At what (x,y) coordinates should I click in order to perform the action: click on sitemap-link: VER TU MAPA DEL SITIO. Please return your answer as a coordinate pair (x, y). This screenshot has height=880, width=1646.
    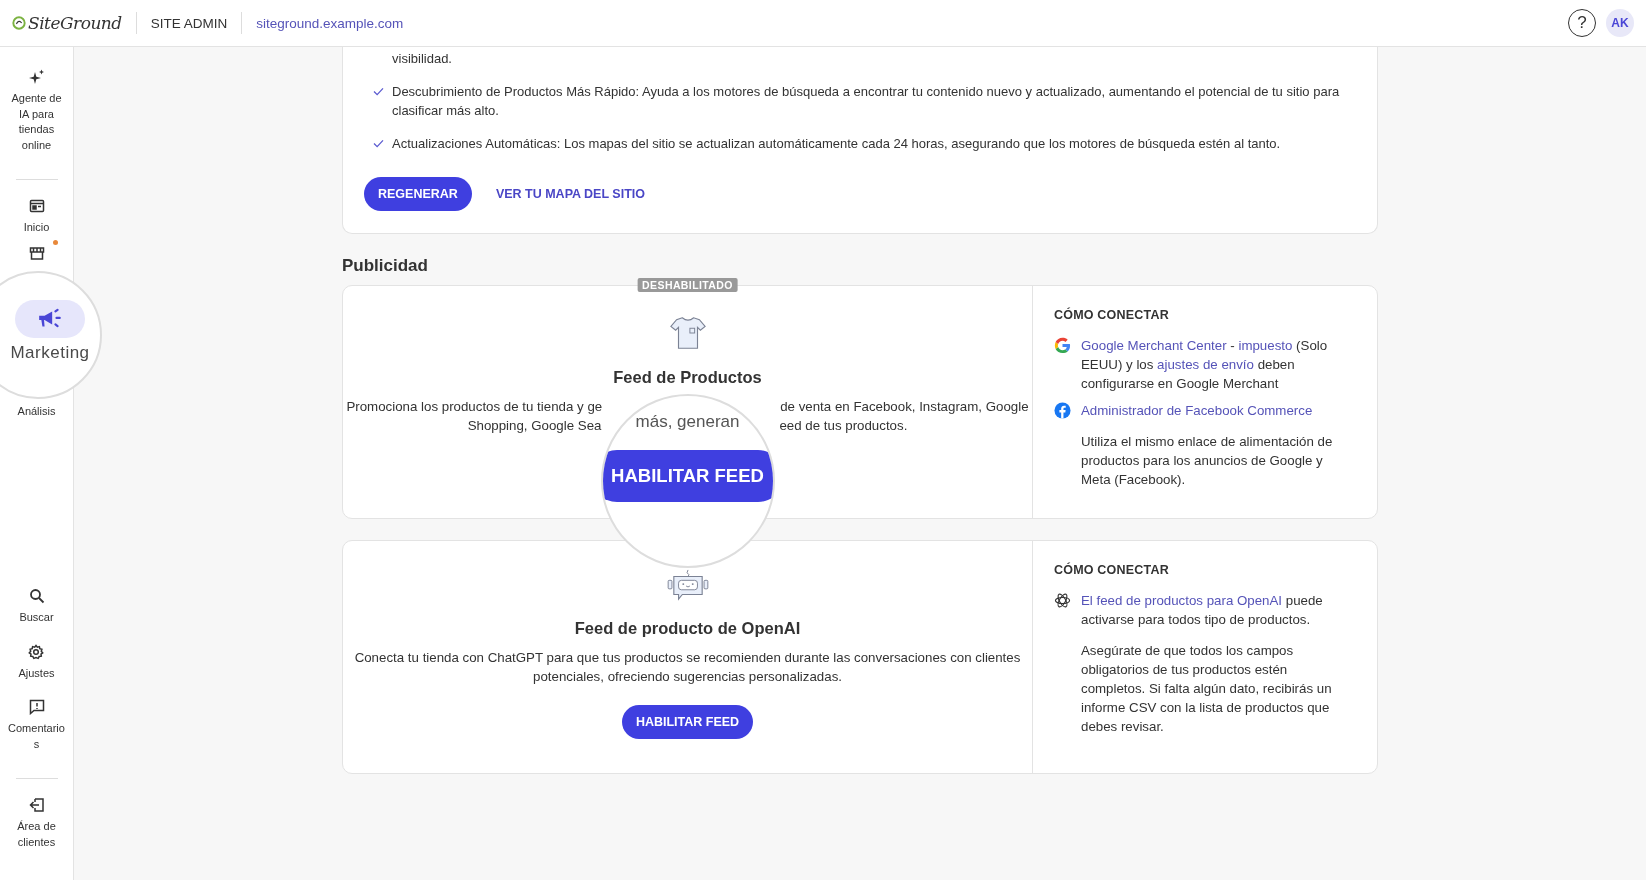
    Looking at the image, I should click on (570, 194).